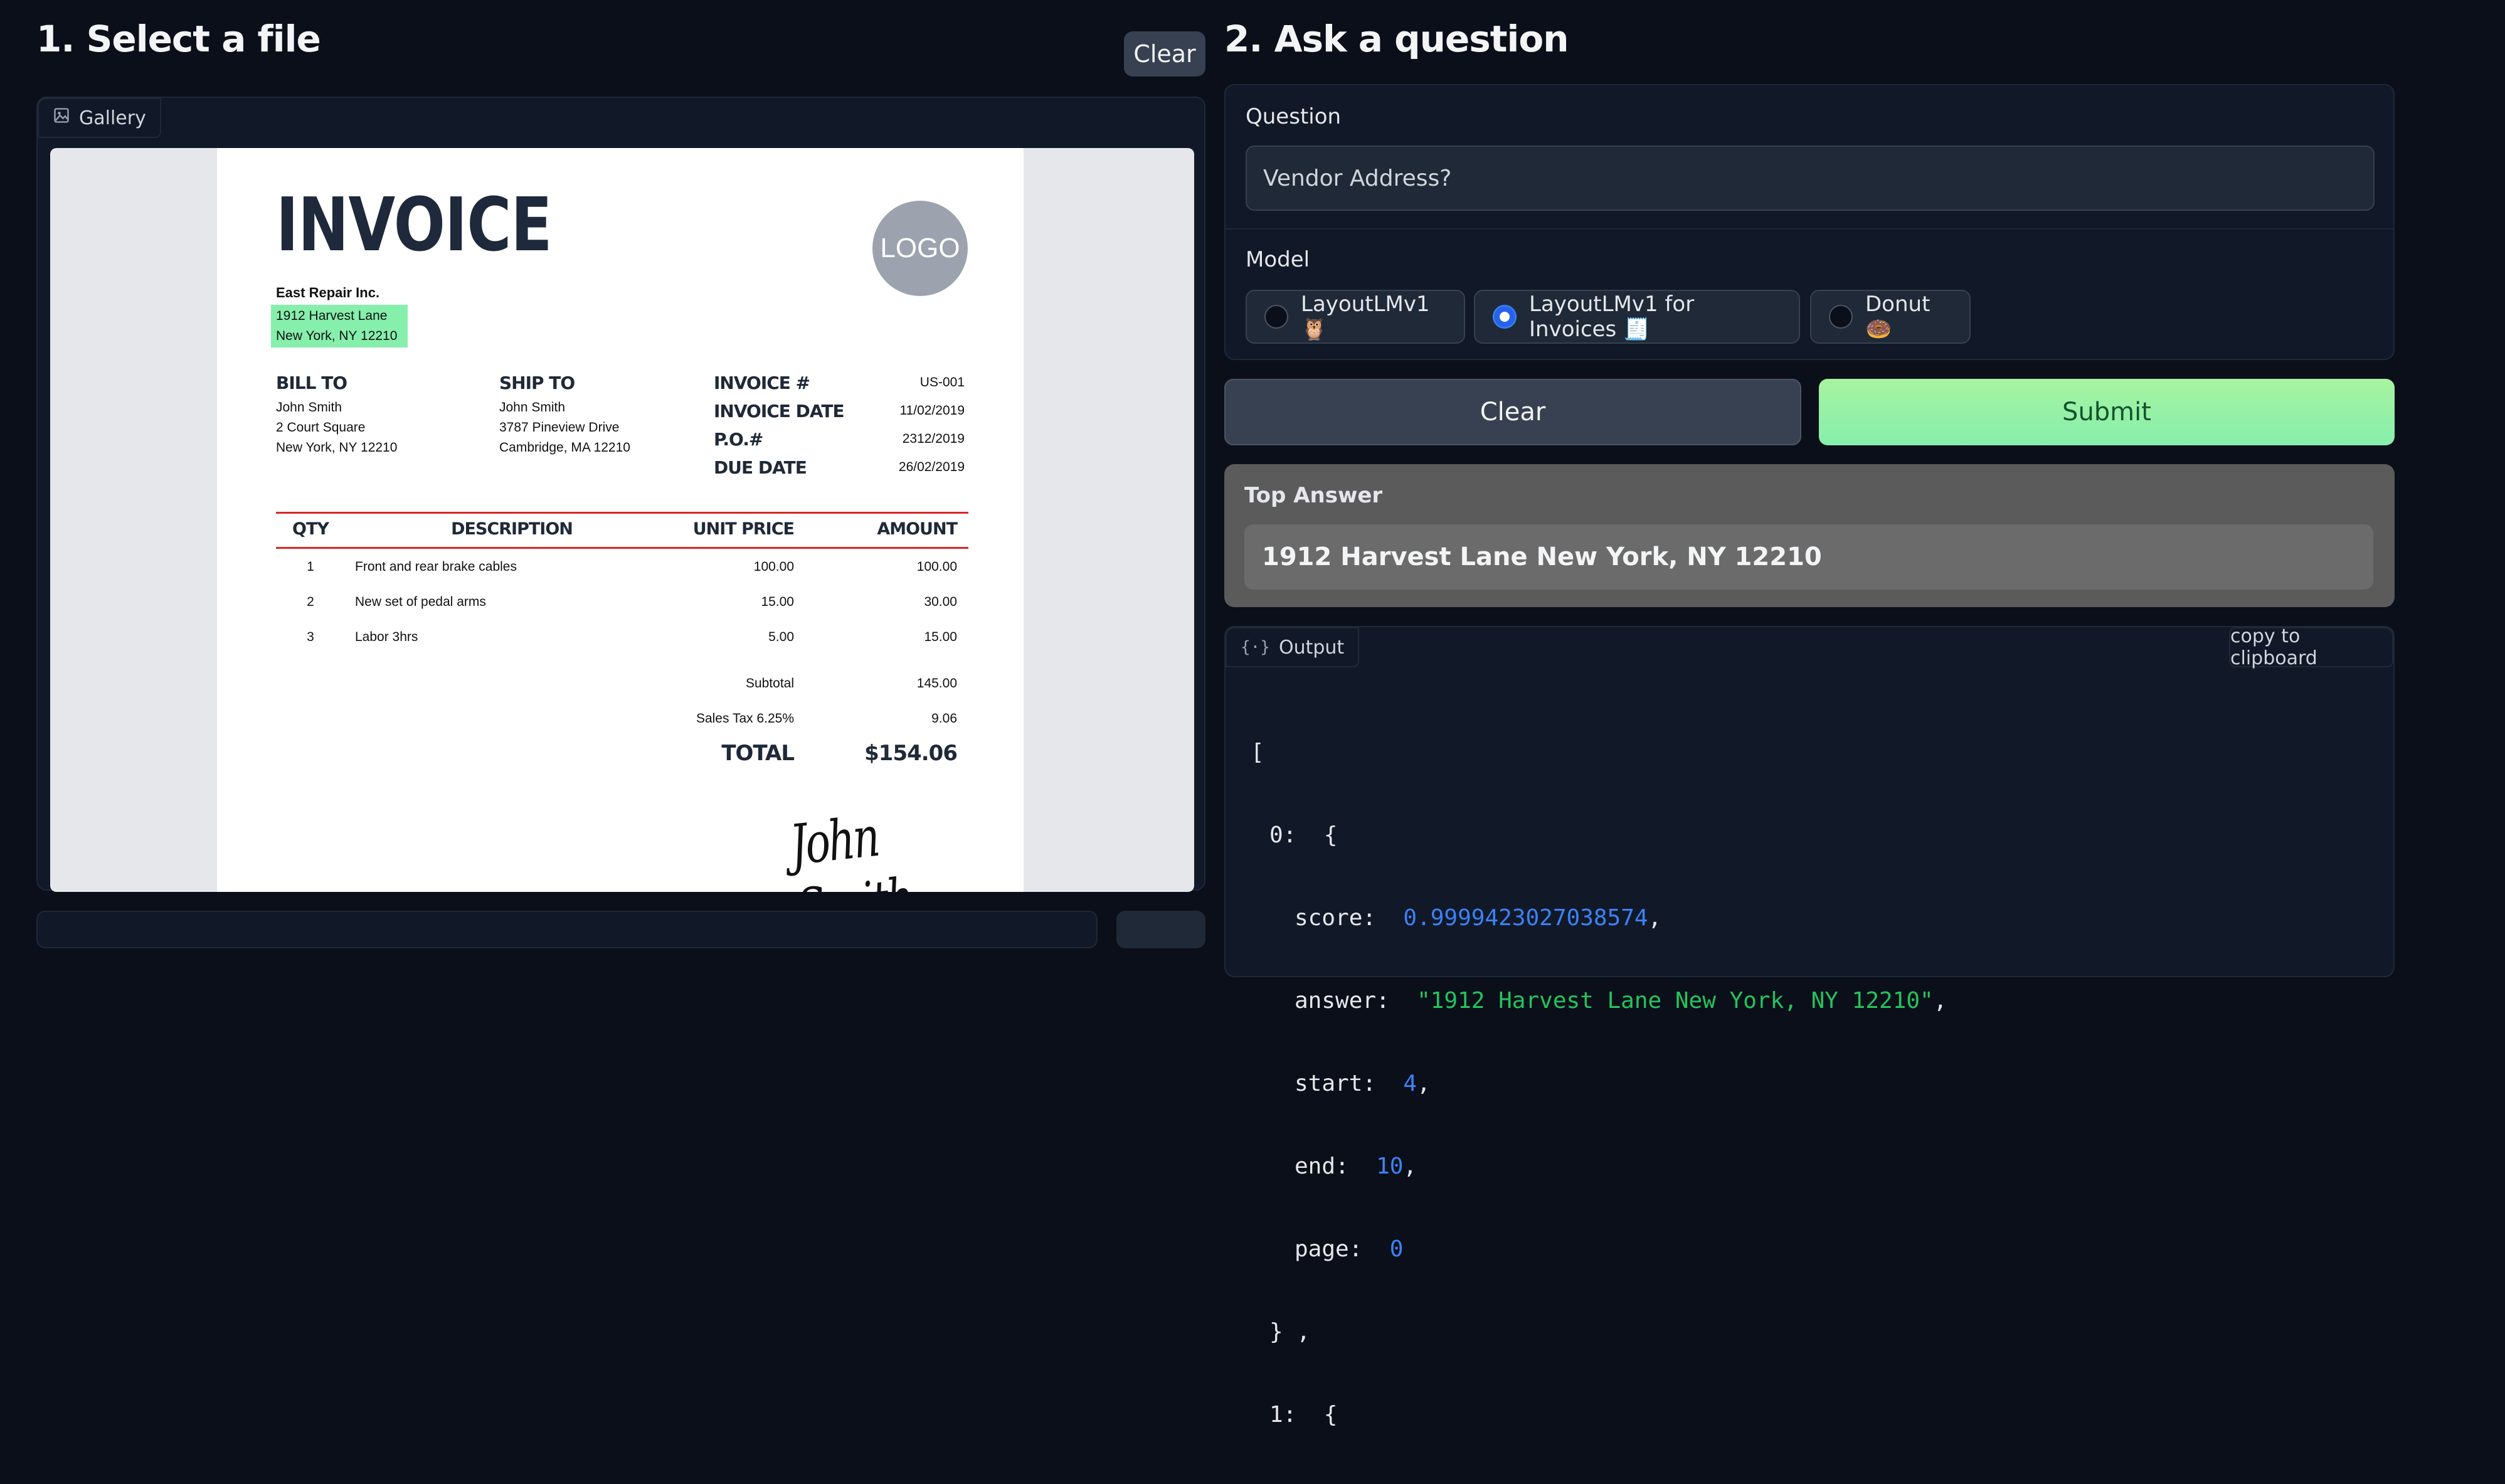 This screenshot has width=2505, height=1484. Describe the element at coordinates (778, 602) in the screenshot. I see `row-unit: 15.00` at that location.